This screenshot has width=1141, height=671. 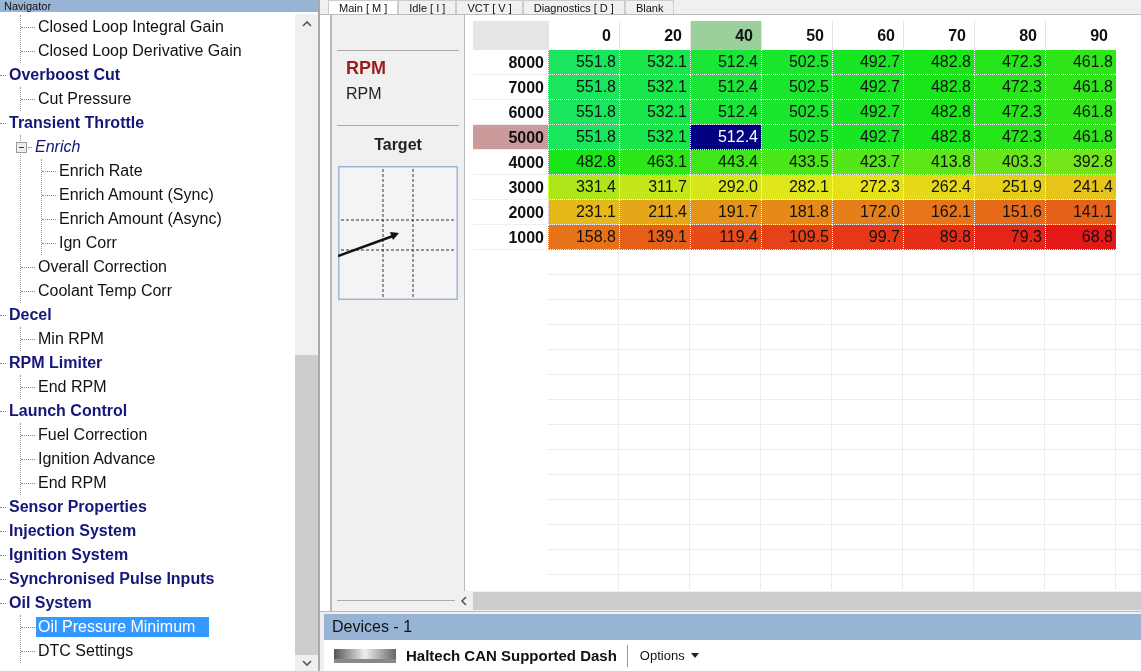 What do you see at coordinates (1009, 212) in the screenshot?
I see `table-cell: 151.6` at bounding box center [1009, 212].